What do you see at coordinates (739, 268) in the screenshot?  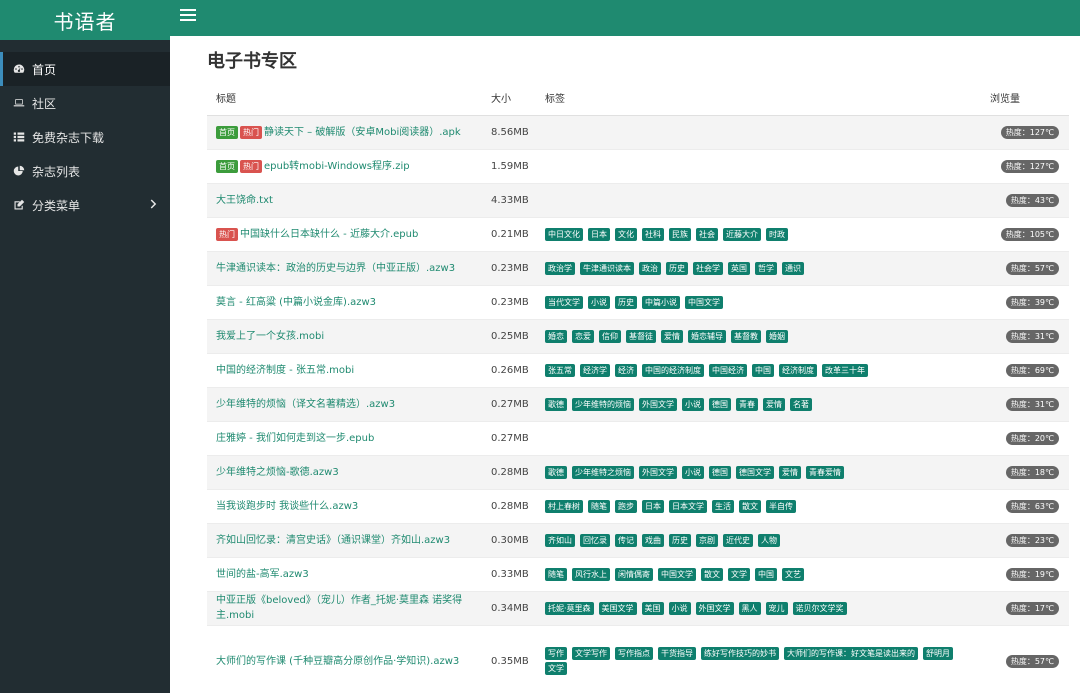 I see `tag-link: 英国` at bounding box center [739, 268].